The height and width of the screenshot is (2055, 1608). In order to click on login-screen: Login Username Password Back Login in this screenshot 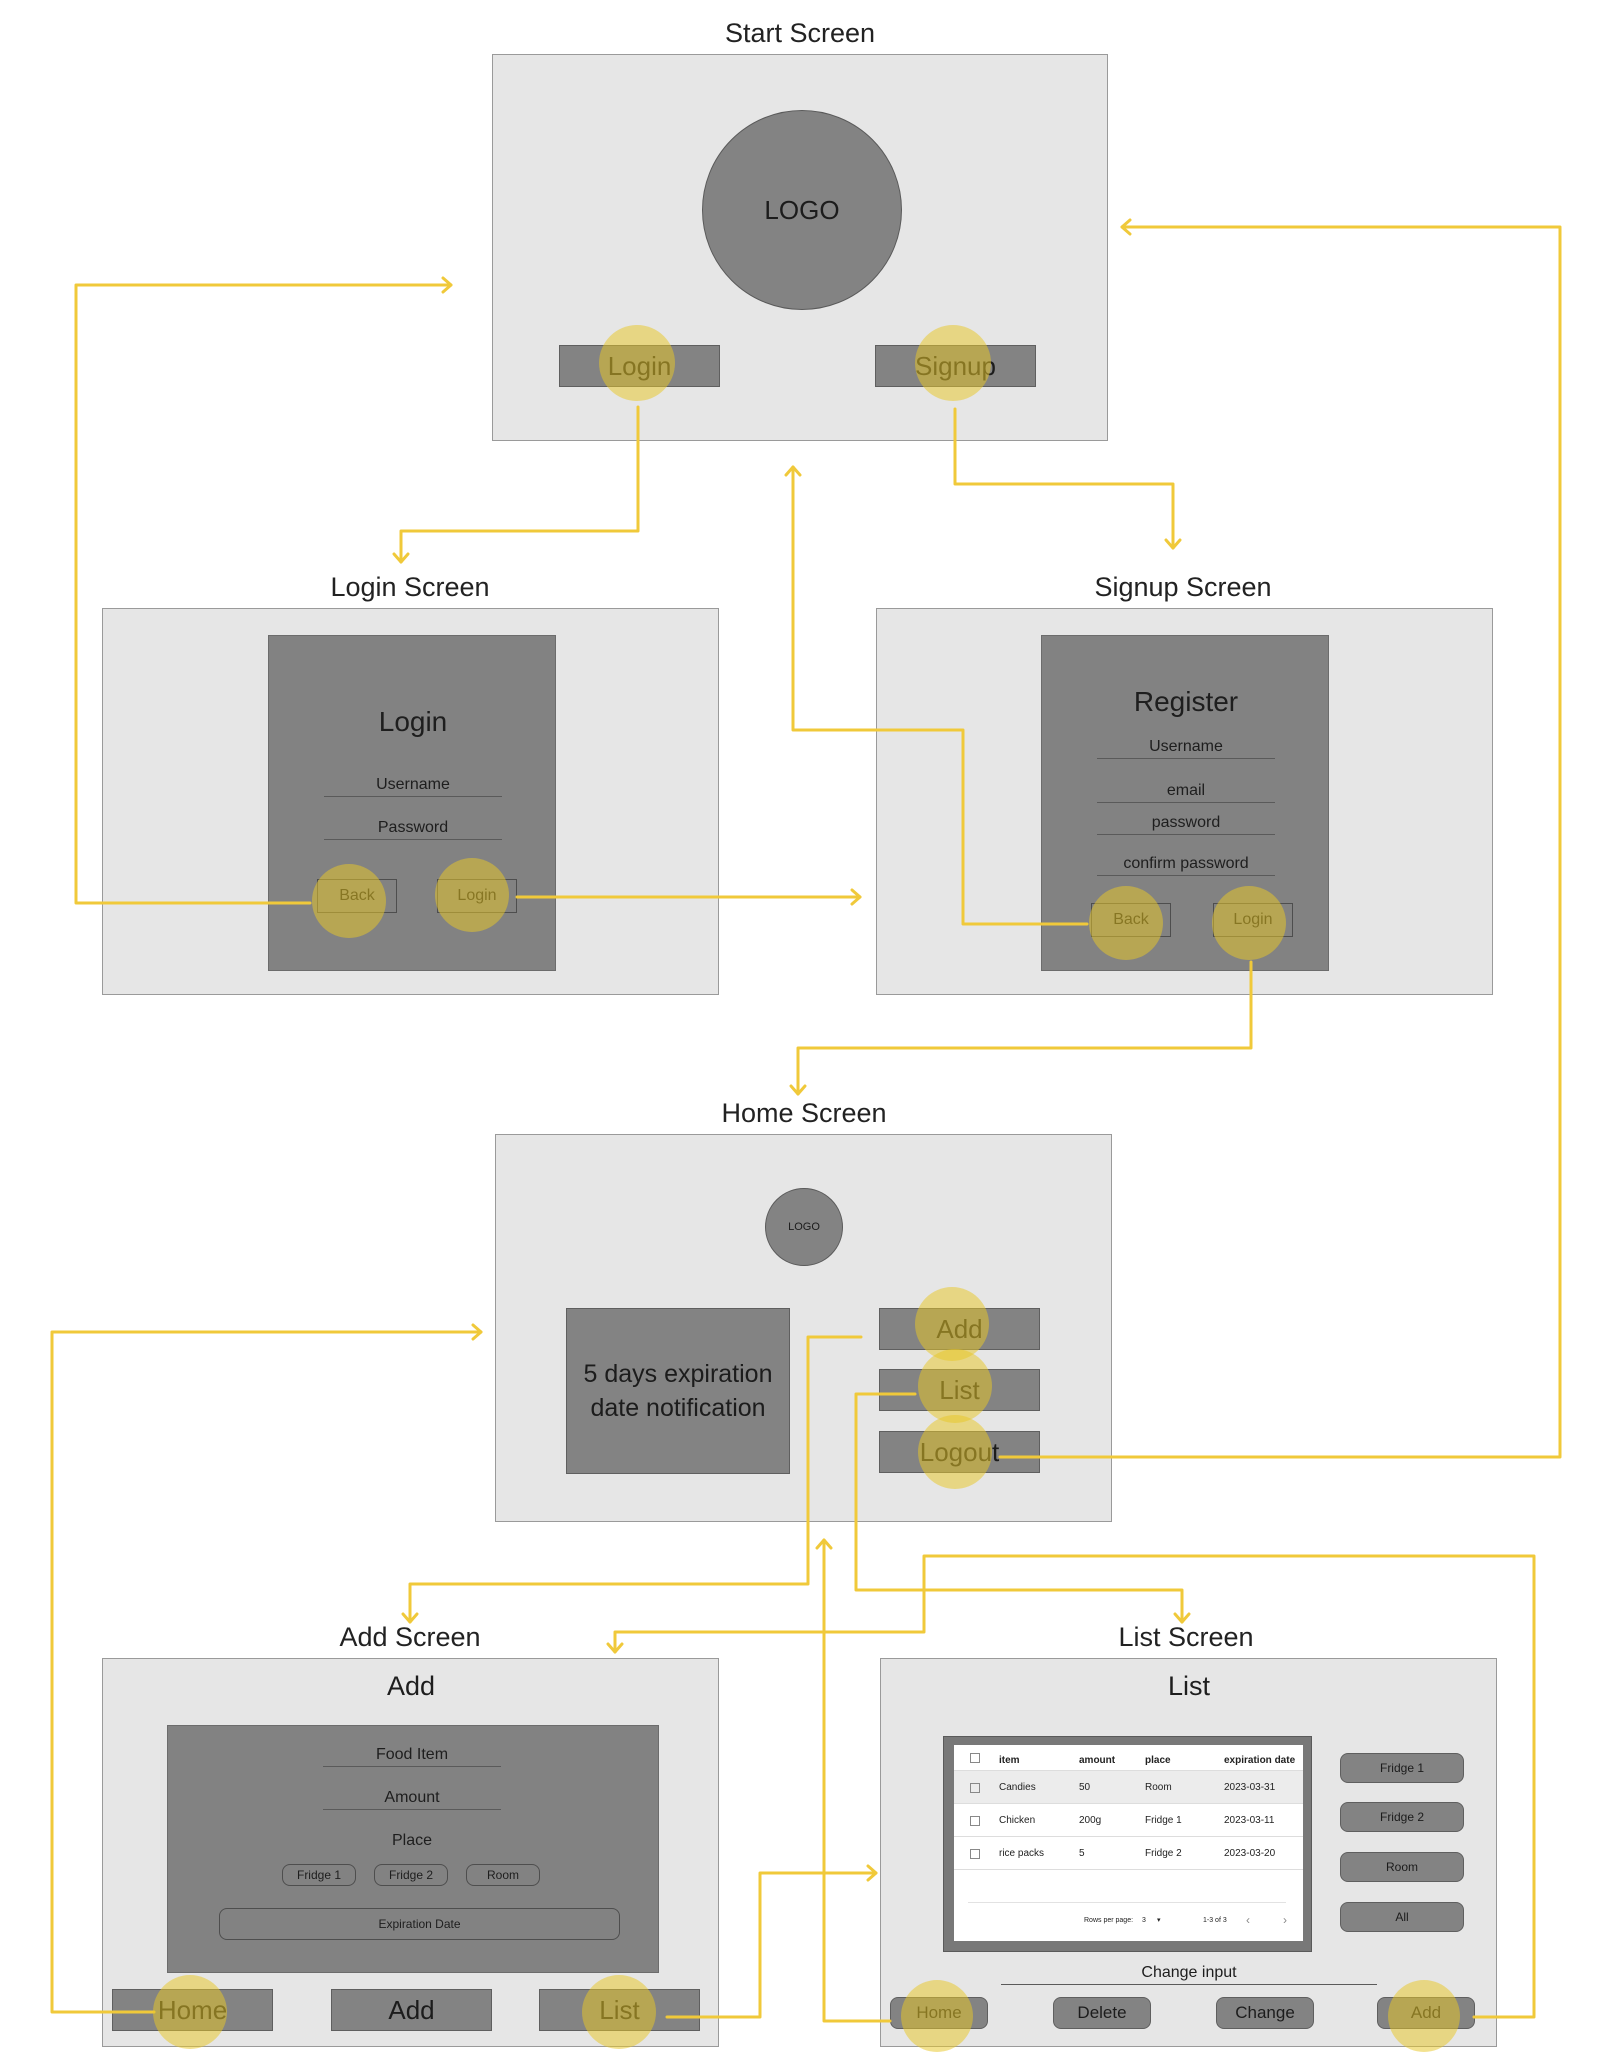, I will do `click(410, 801)`.